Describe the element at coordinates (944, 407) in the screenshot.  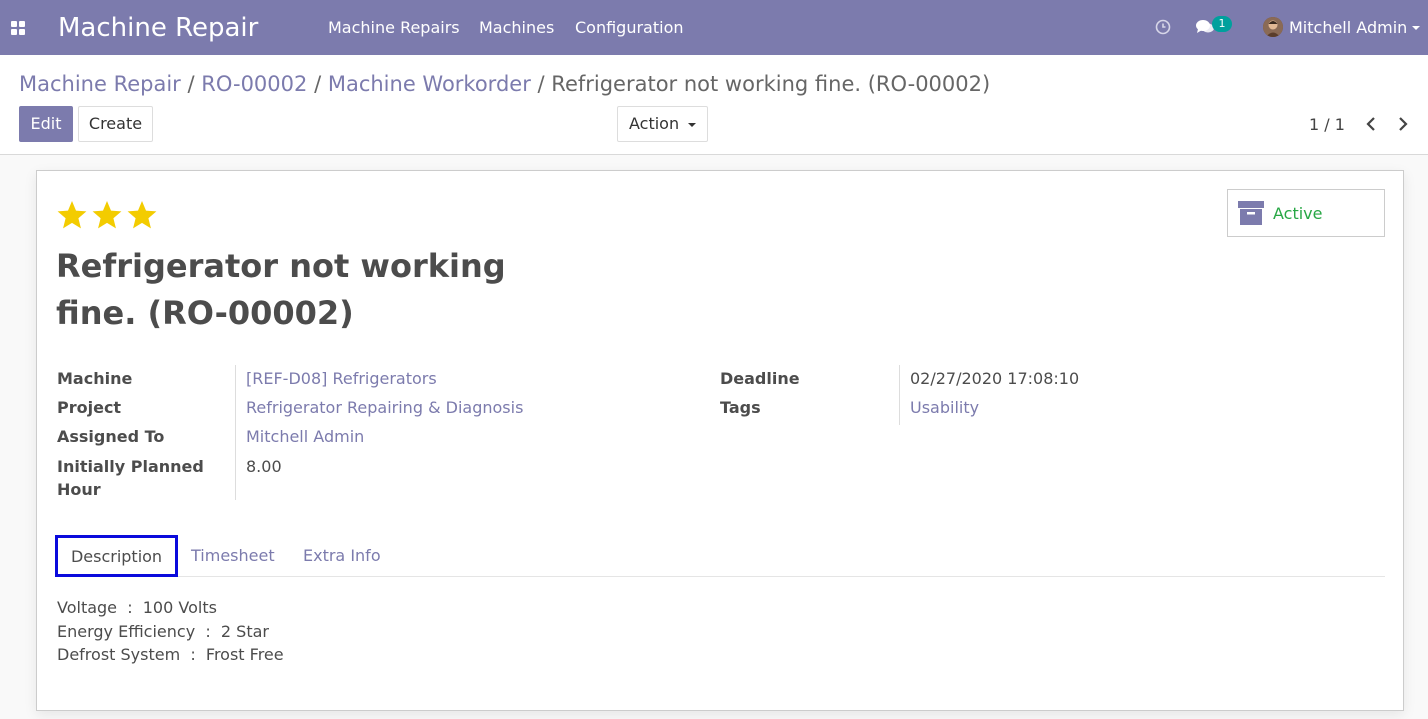
I see `tags-value: Usability` at that location.